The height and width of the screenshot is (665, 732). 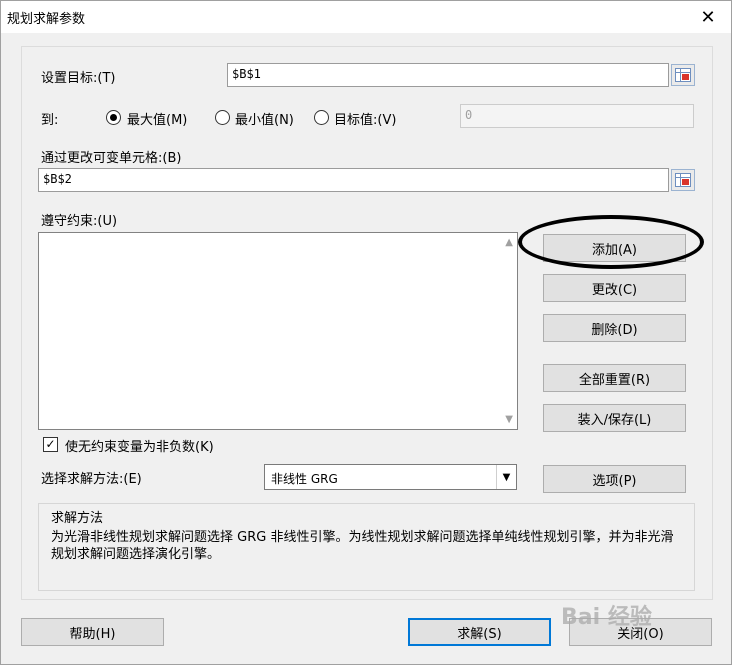 I want to click on radio-max-label: 最大值(M), so click(x=157, y=120).